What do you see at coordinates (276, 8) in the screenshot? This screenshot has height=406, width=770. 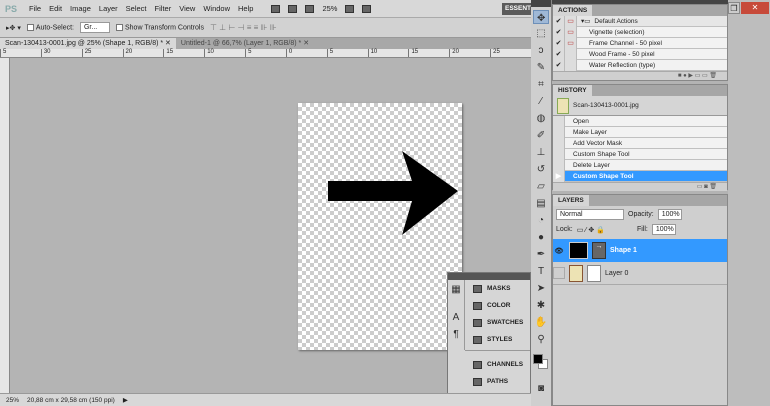 I see `bridge-icon` at bounding box center [276, 8].